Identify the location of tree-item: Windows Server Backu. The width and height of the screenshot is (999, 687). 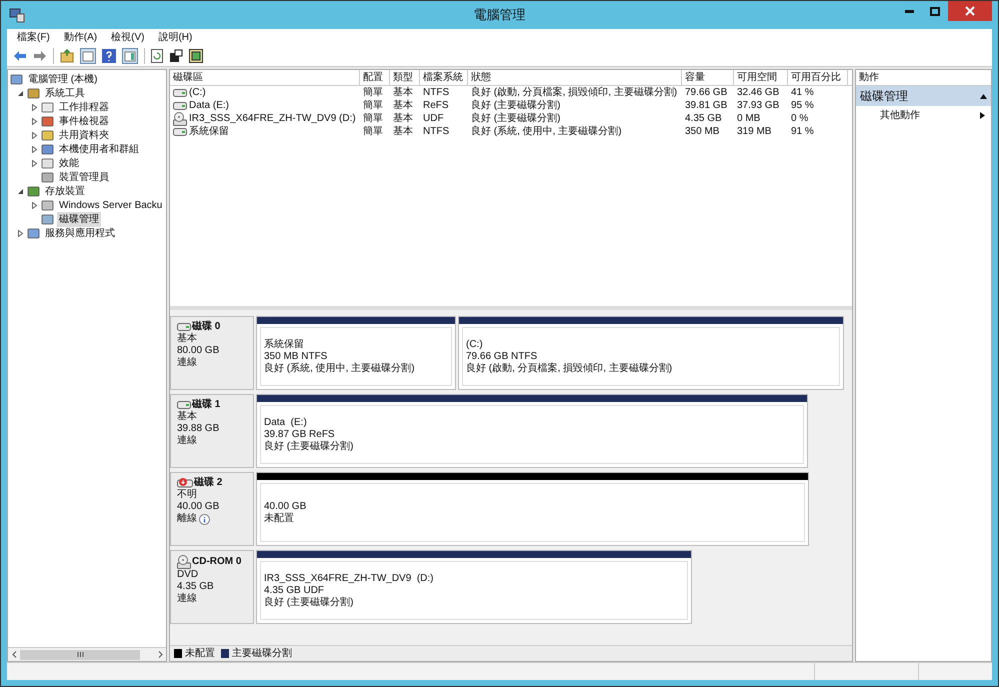
(110, 205).